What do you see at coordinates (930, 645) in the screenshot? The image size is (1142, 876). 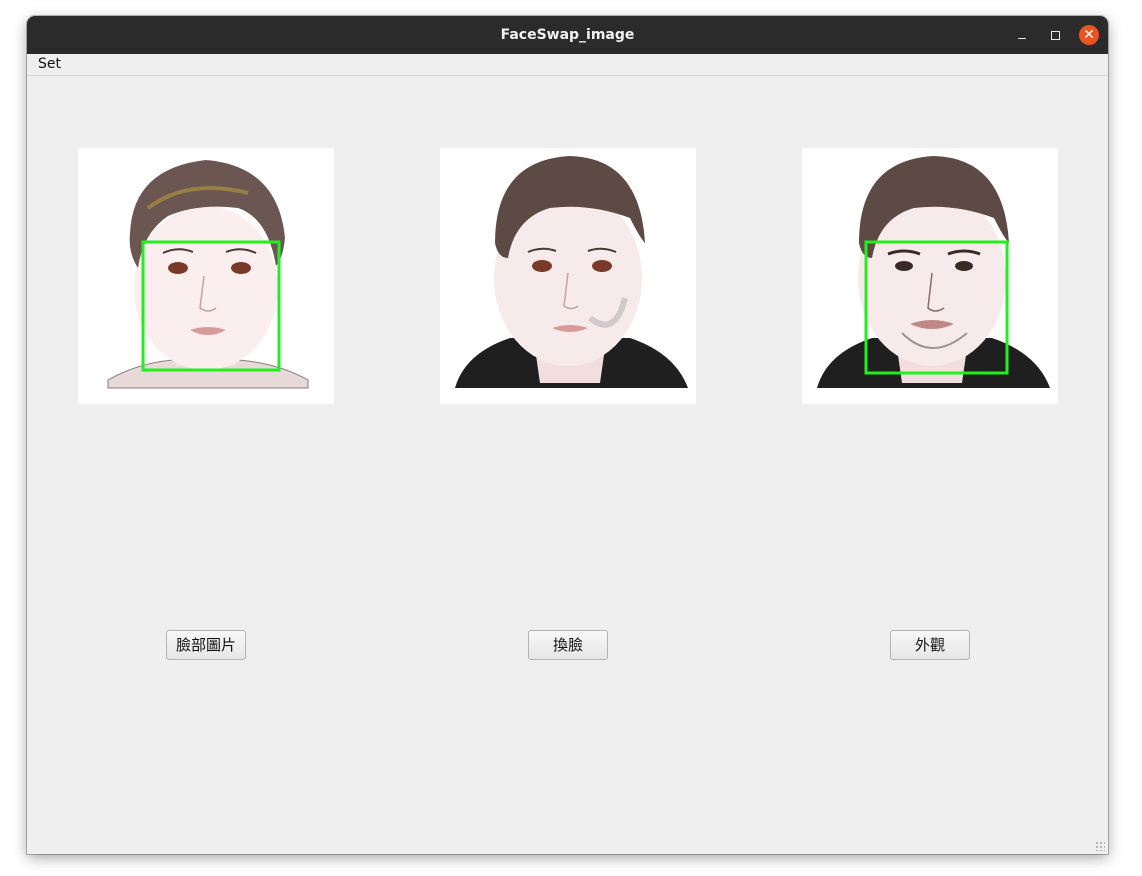 I see `appearance-button: 外觀` at bounding box center [930, 645].